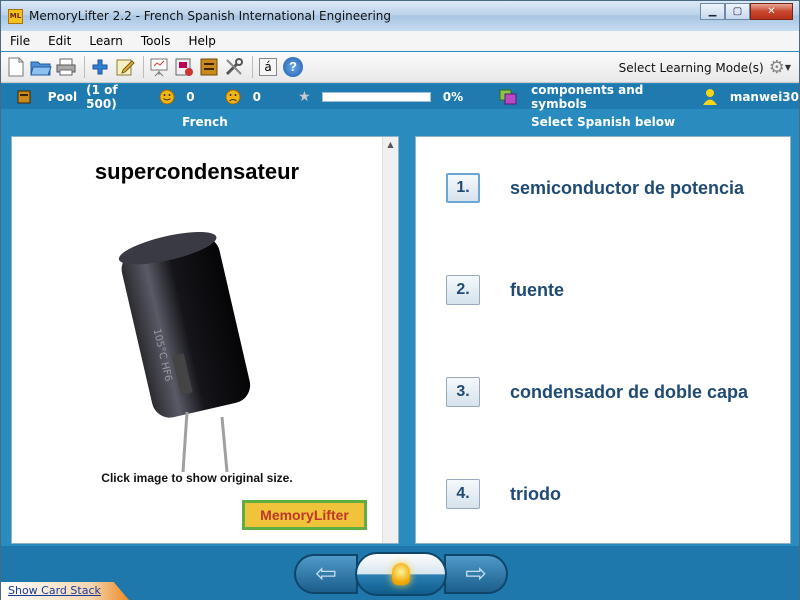 The height and width of the screenshot is (600, 800). I want to click on arrow-right-icon: ⇨, so click(476, 574).